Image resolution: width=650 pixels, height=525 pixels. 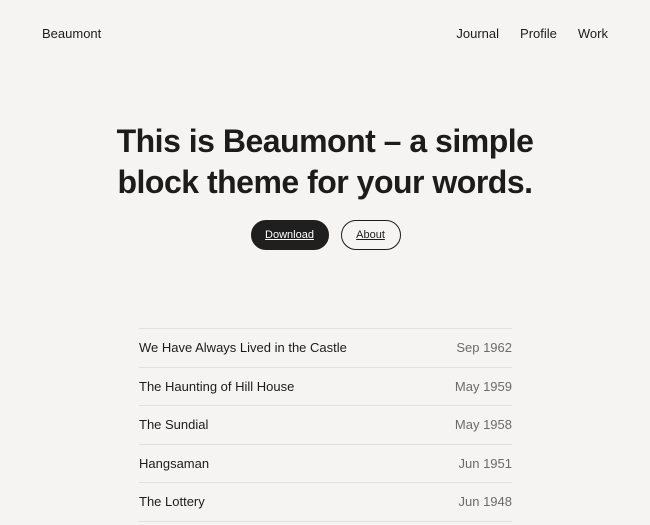 What do you see at coordinates (71, 33) in the screenshot?
I see `site-title-link: Beaumont` at bounding box center [71, 33].